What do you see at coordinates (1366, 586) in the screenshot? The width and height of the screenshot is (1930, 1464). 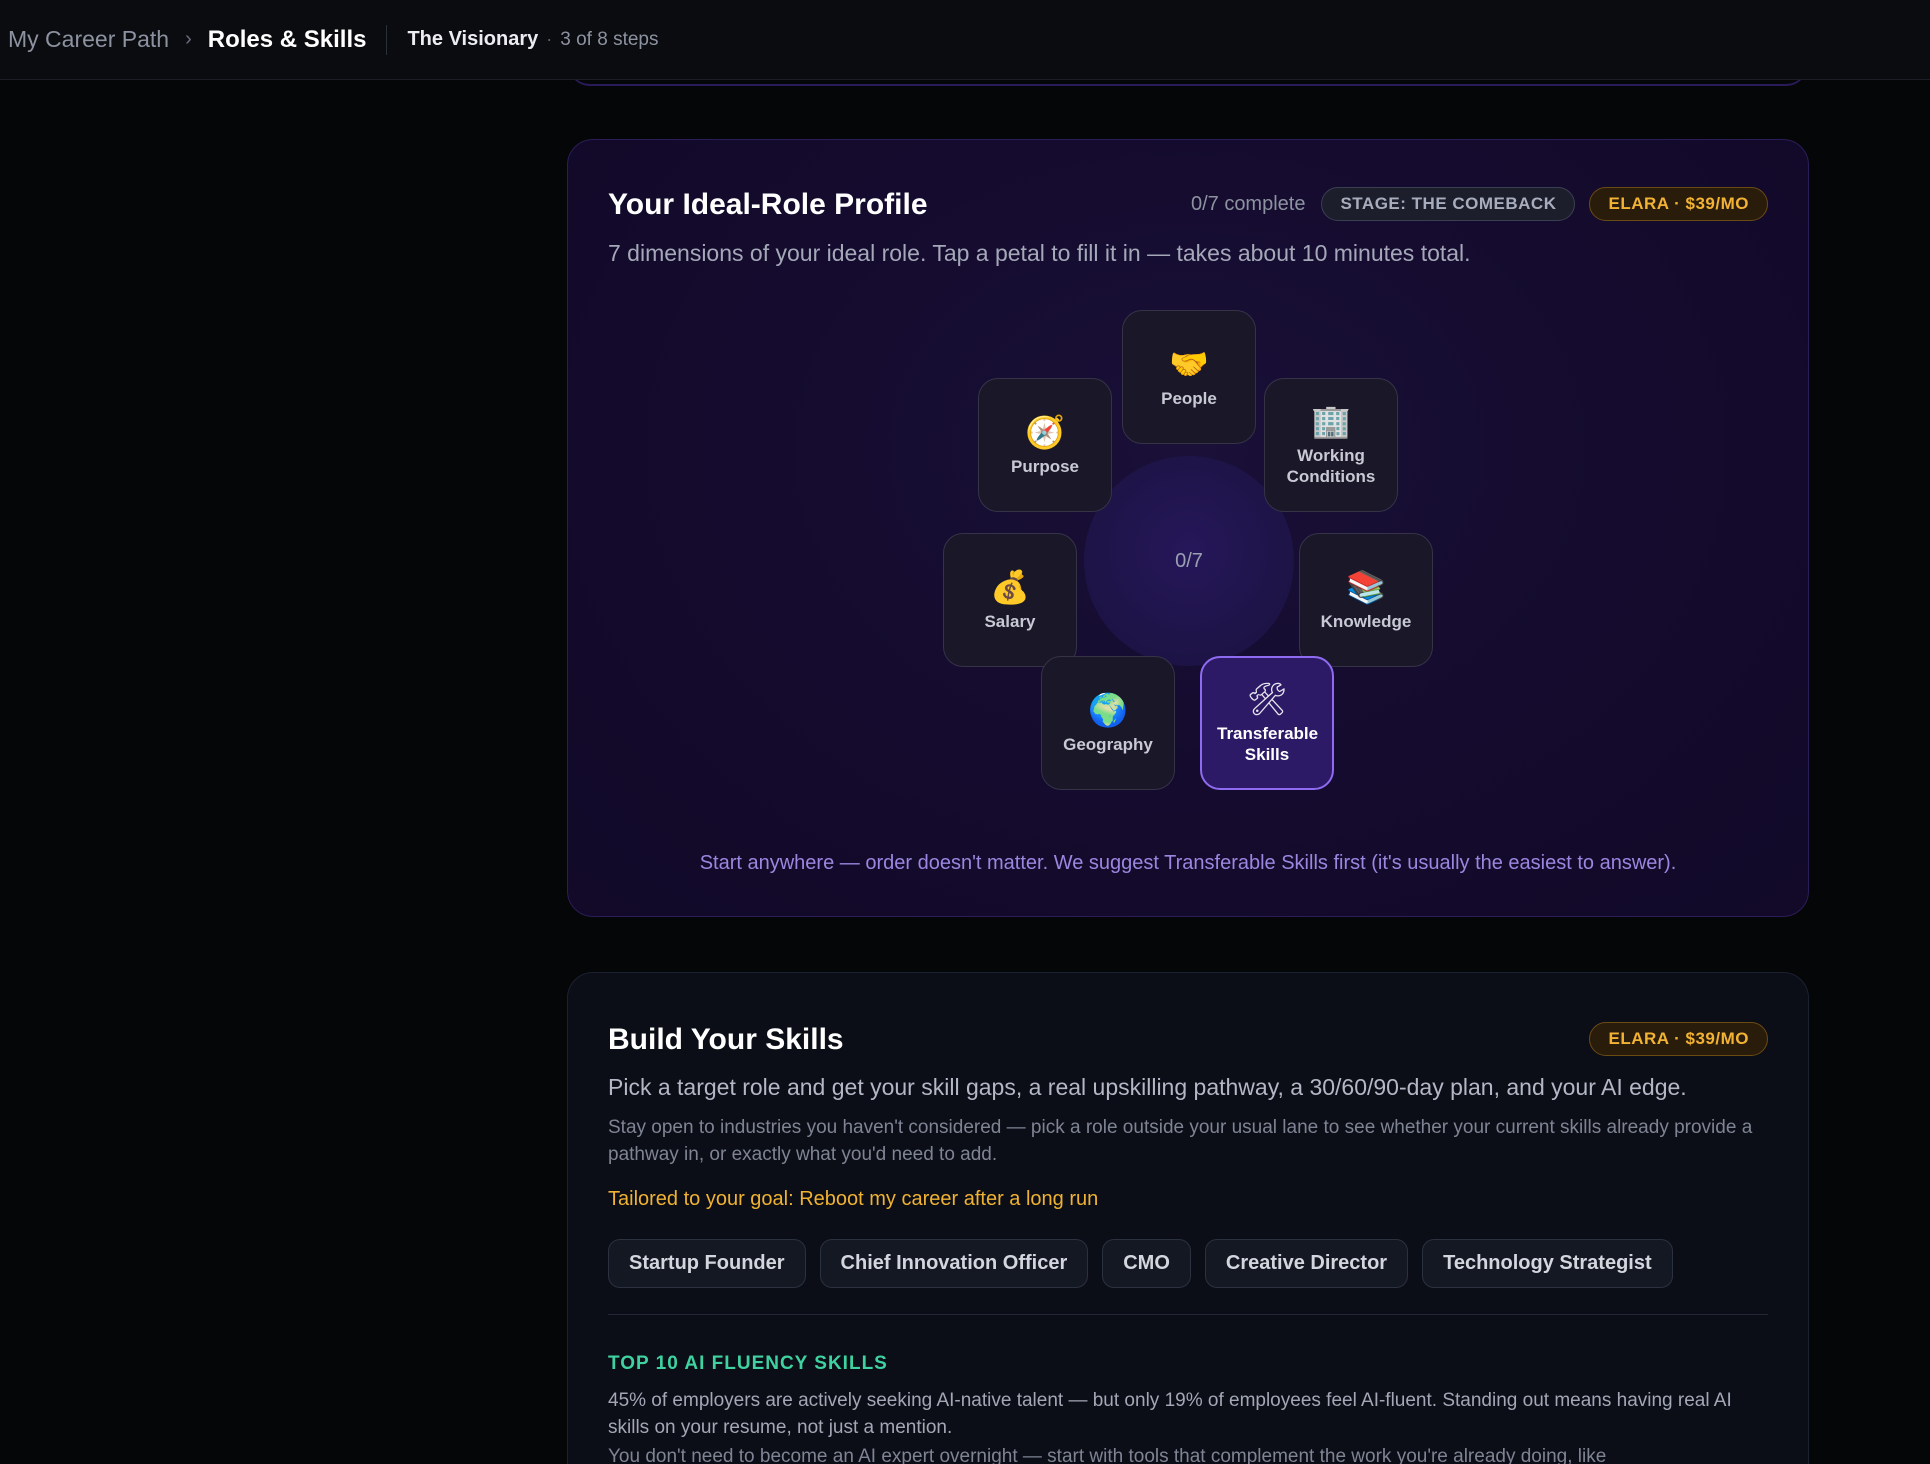 I see `books-icon: 📚` at bounding box center [1366, 586].